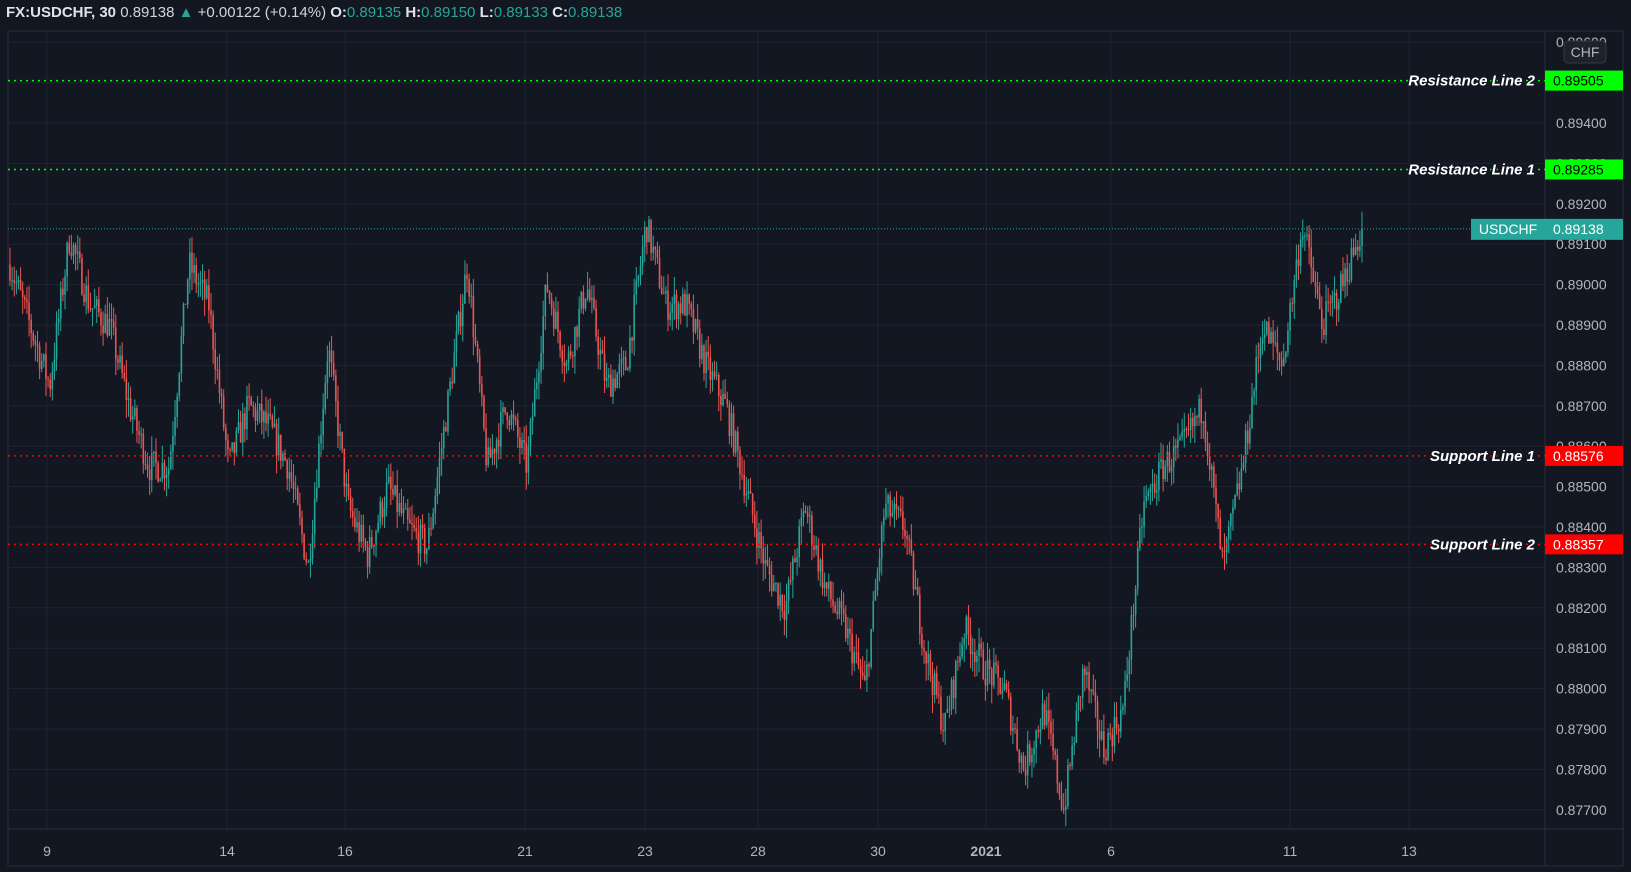  What do you see at coordinates (645, 851) in the screenshot?
I see `x-tick-label: 23` at bounding box center [645, 851].